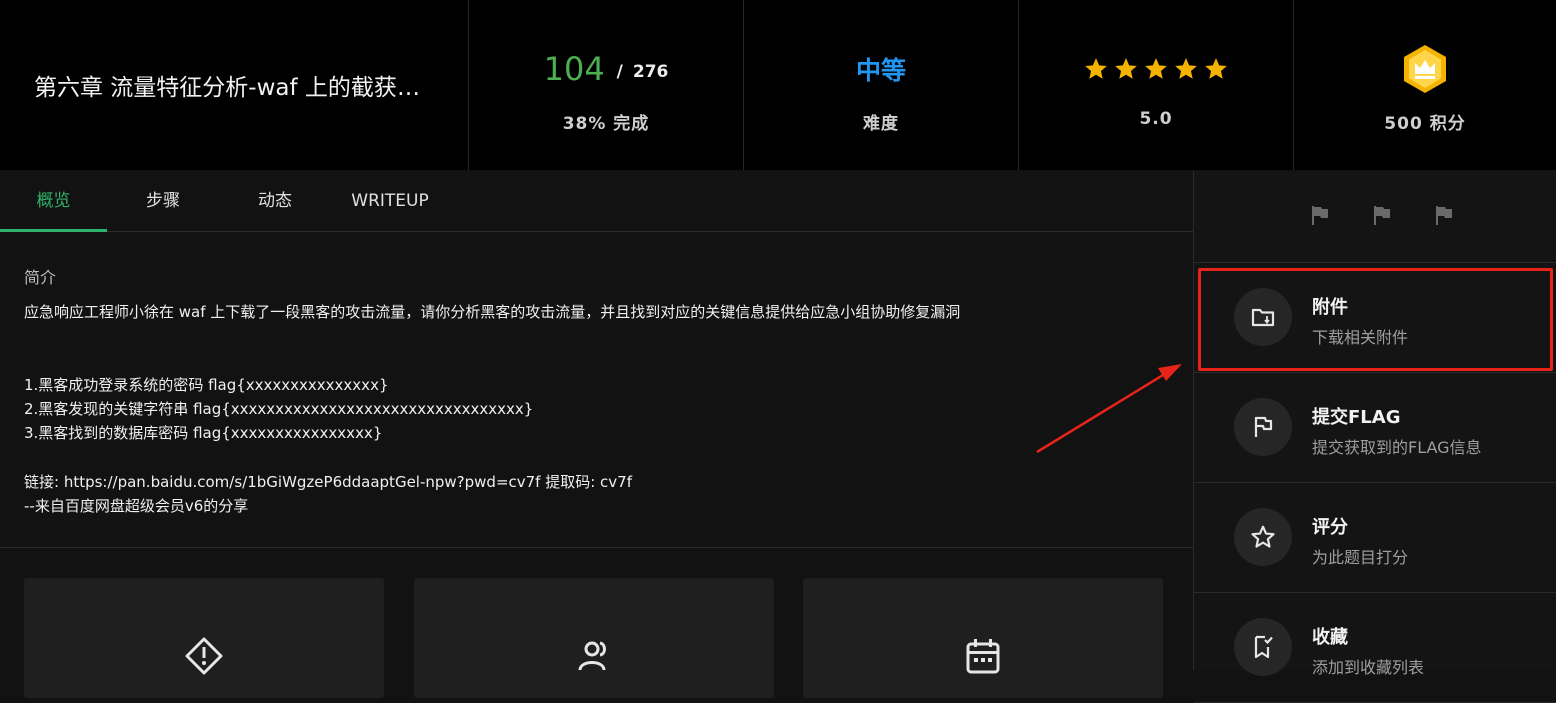  I want to click on divider, so click(596, 547).